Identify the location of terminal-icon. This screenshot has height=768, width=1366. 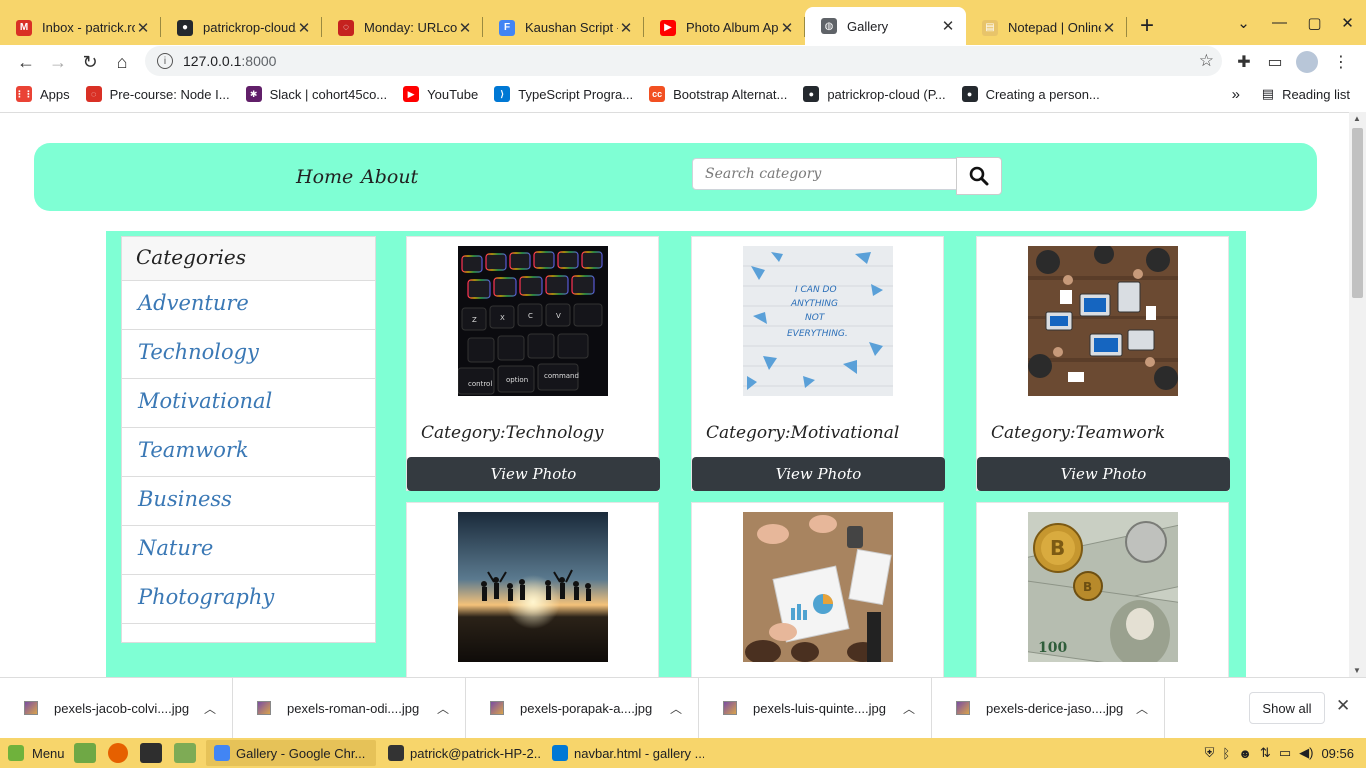
(151, 753).